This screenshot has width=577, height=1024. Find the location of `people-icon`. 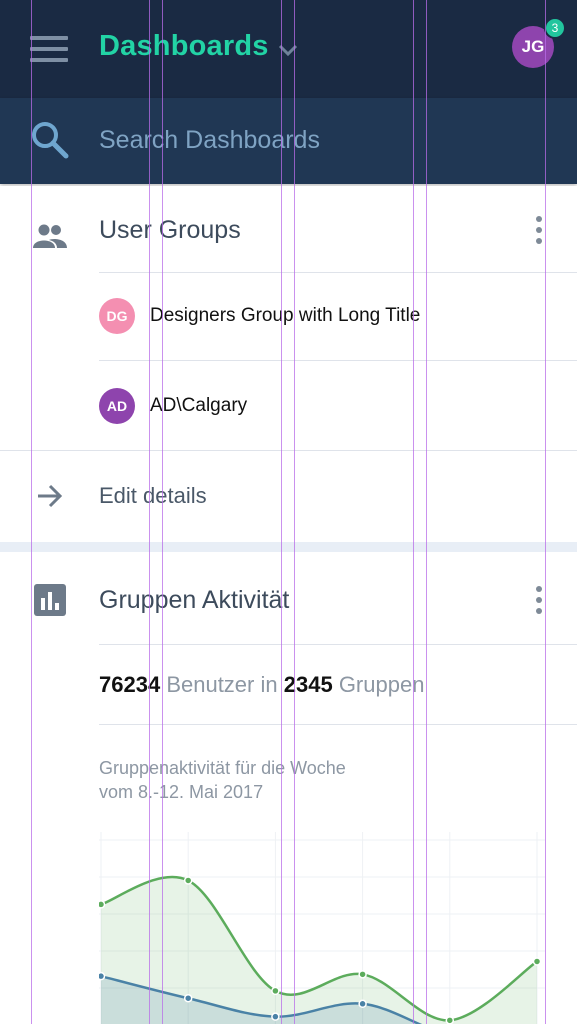

people-icon is located at coordinates (50, 236).